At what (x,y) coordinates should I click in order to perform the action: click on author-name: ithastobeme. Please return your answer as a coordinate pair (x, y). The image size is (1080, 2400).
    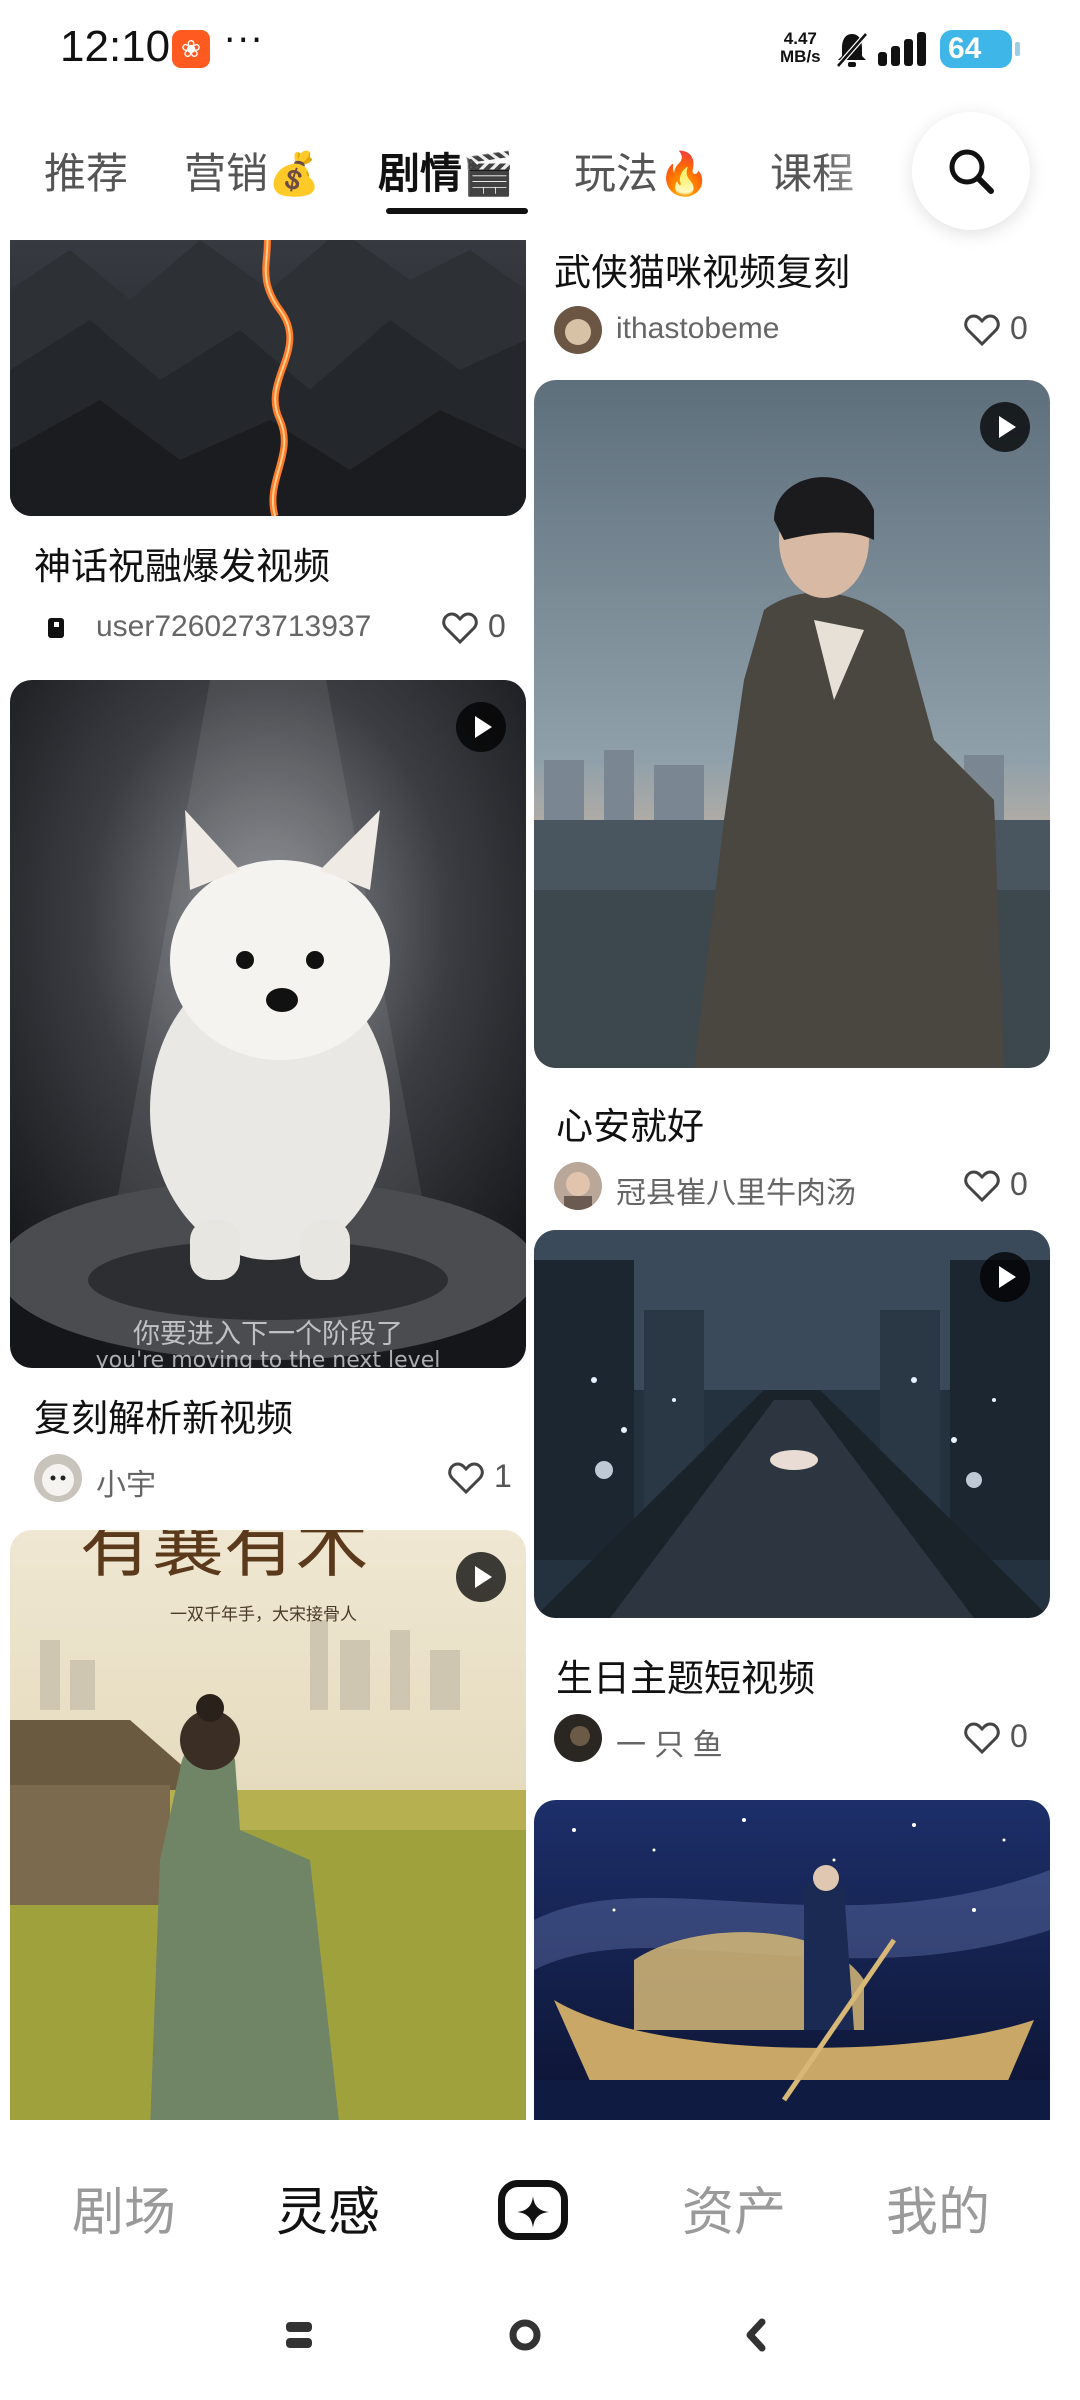
    Looking at the image, I should click on (698, 328).